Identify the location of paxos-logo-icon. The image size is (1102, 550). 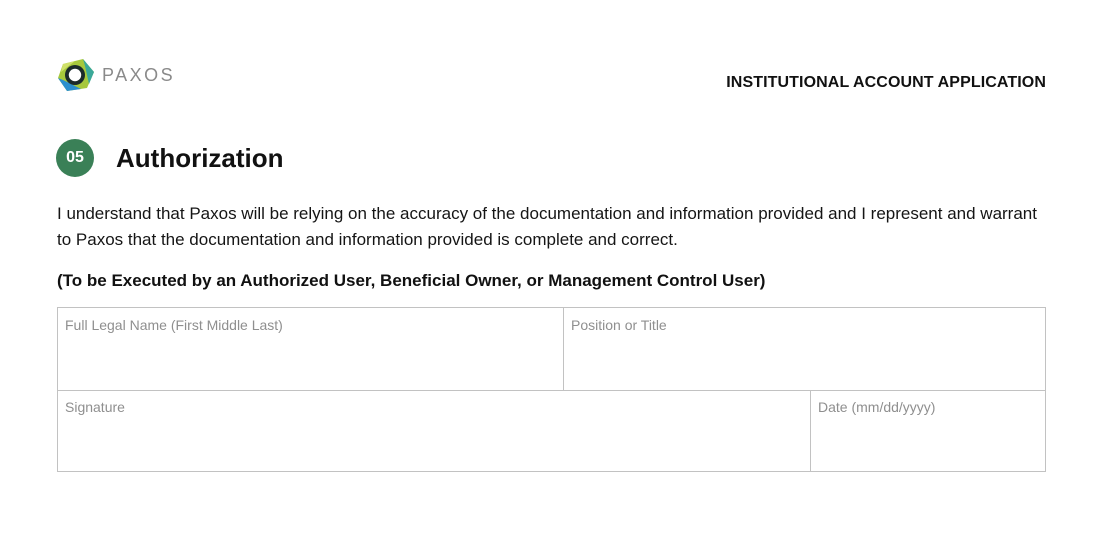
(76, 75).